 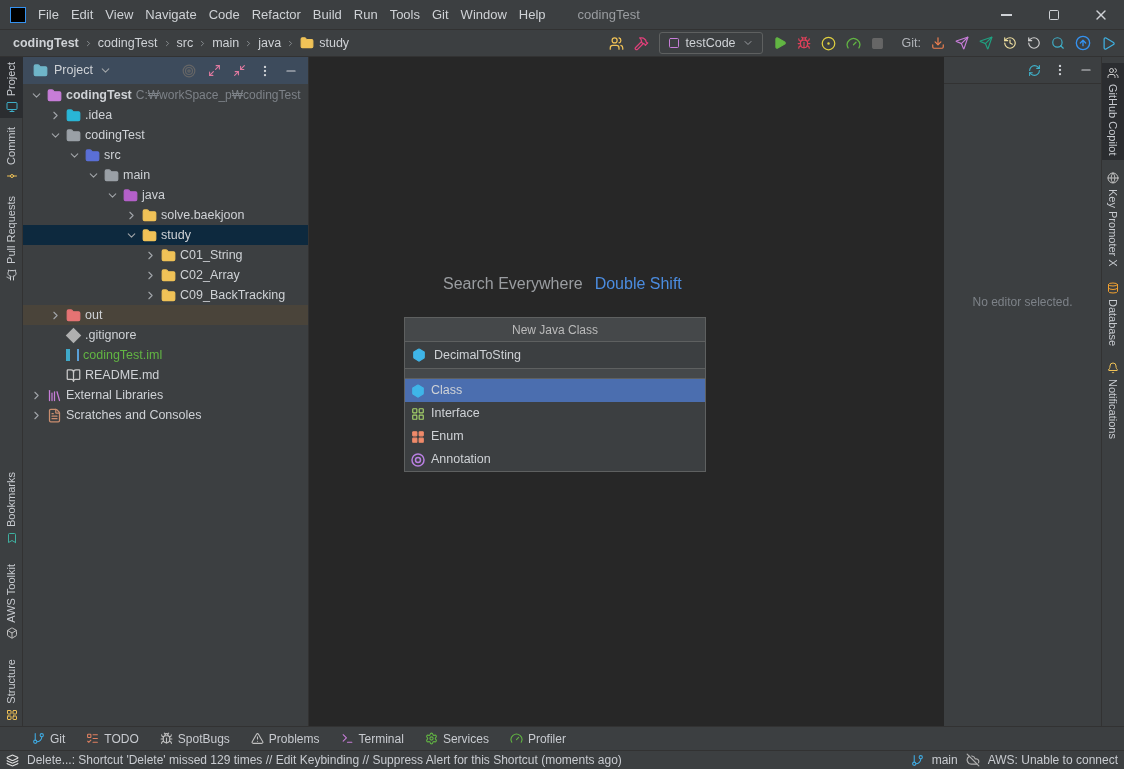 What do you see at coordinates (334, 43) in the screenshot?
I see `breadcrumb: study` at bounding box center [334, 43].